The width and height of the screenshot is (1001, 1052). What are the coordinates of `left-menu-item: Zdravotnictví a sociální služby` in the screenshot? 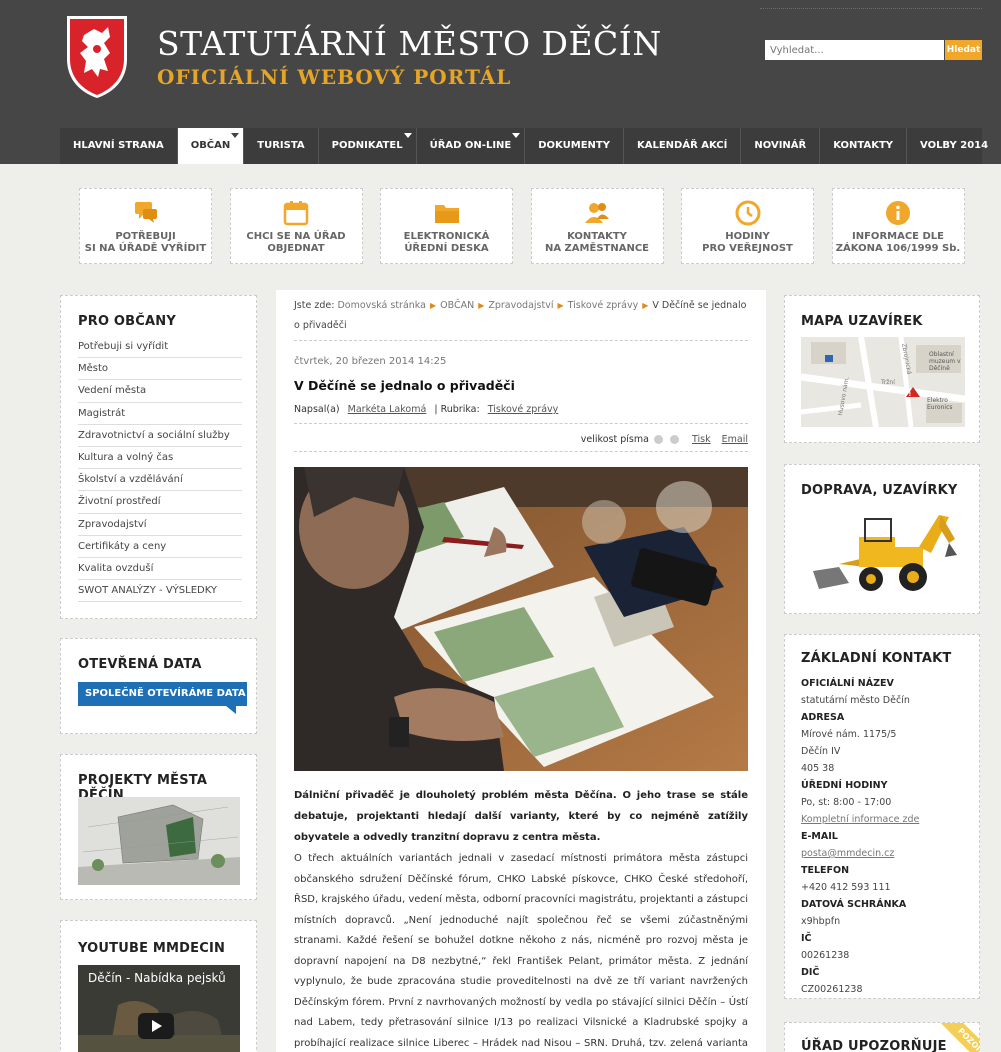 It's located at (160, 436).